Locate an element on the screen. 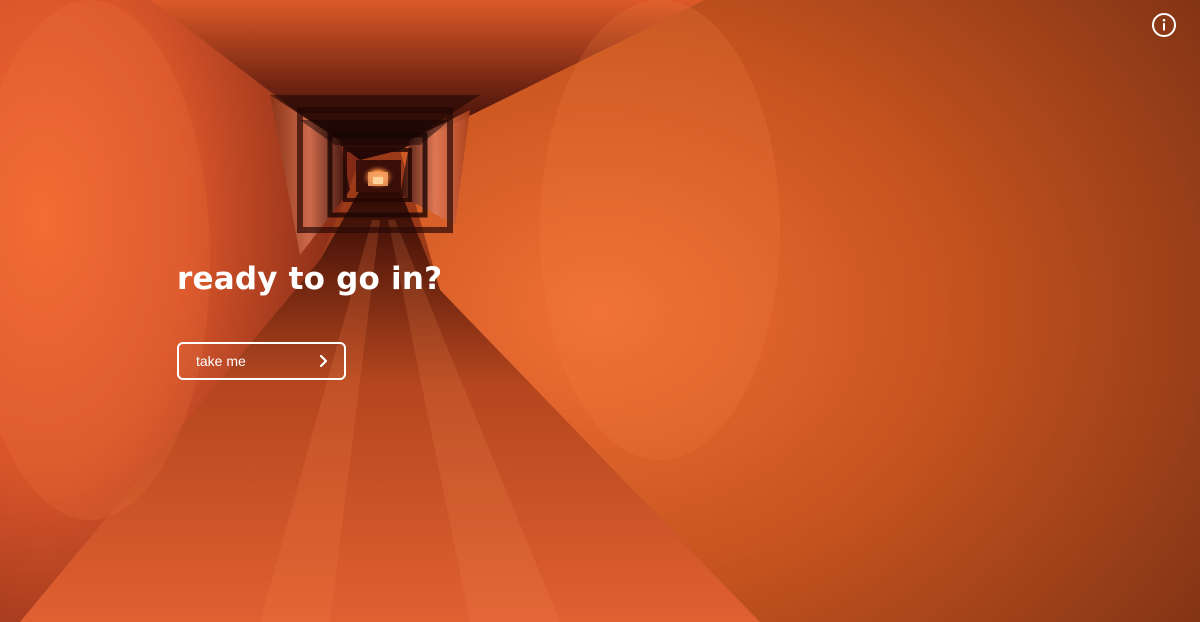  info-button is located at coordinates (1164, 25).